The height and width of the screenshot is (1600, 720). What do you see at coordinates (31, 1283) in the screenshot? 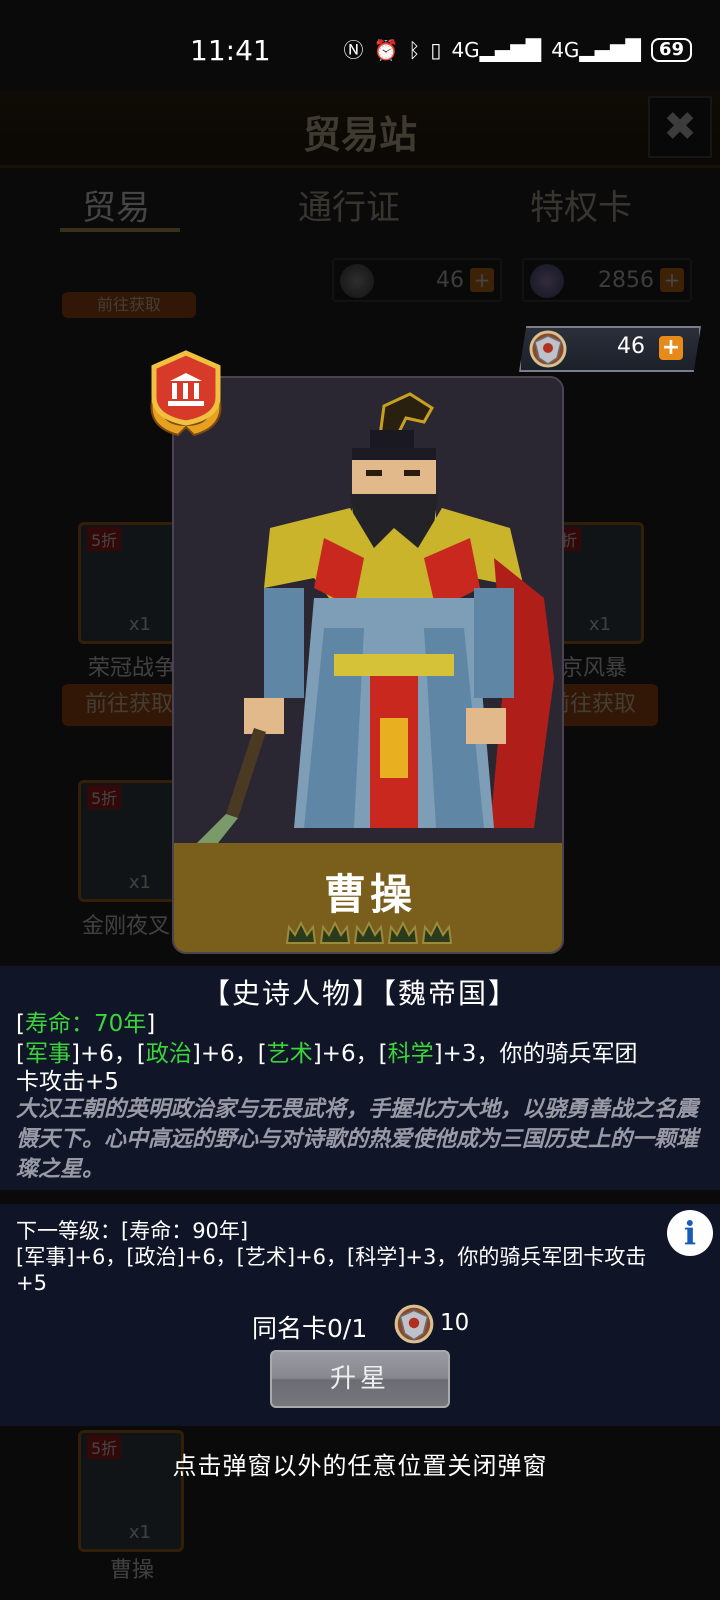
I see `next-level-stats-2: +5` at bounding box center [31, 1283].